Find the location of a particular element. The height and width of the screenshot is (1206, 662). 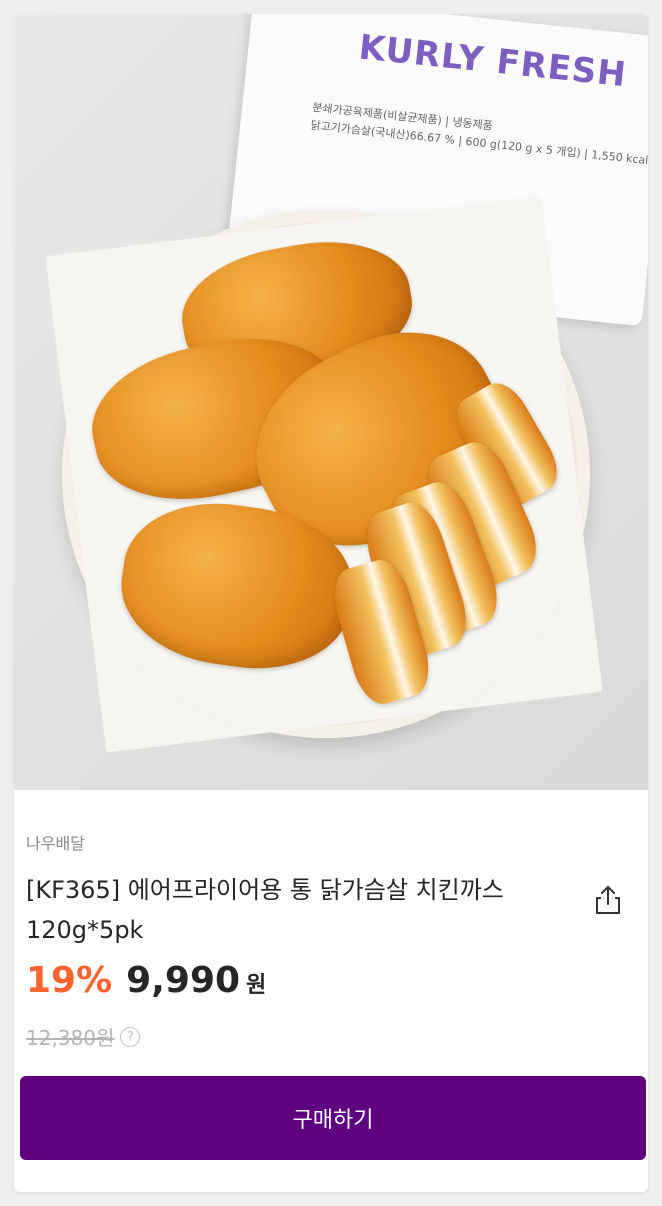

share-button is located at coordinates (608, 900).